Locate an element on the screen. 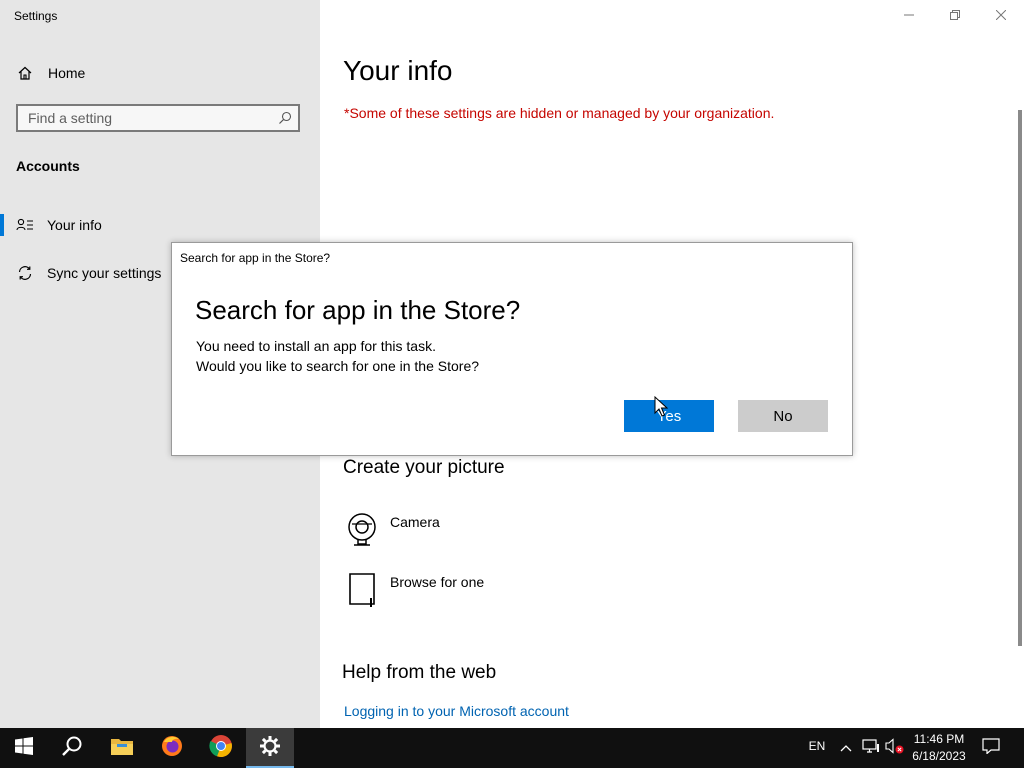  selection-indicator is located at coordinates (2, 225).